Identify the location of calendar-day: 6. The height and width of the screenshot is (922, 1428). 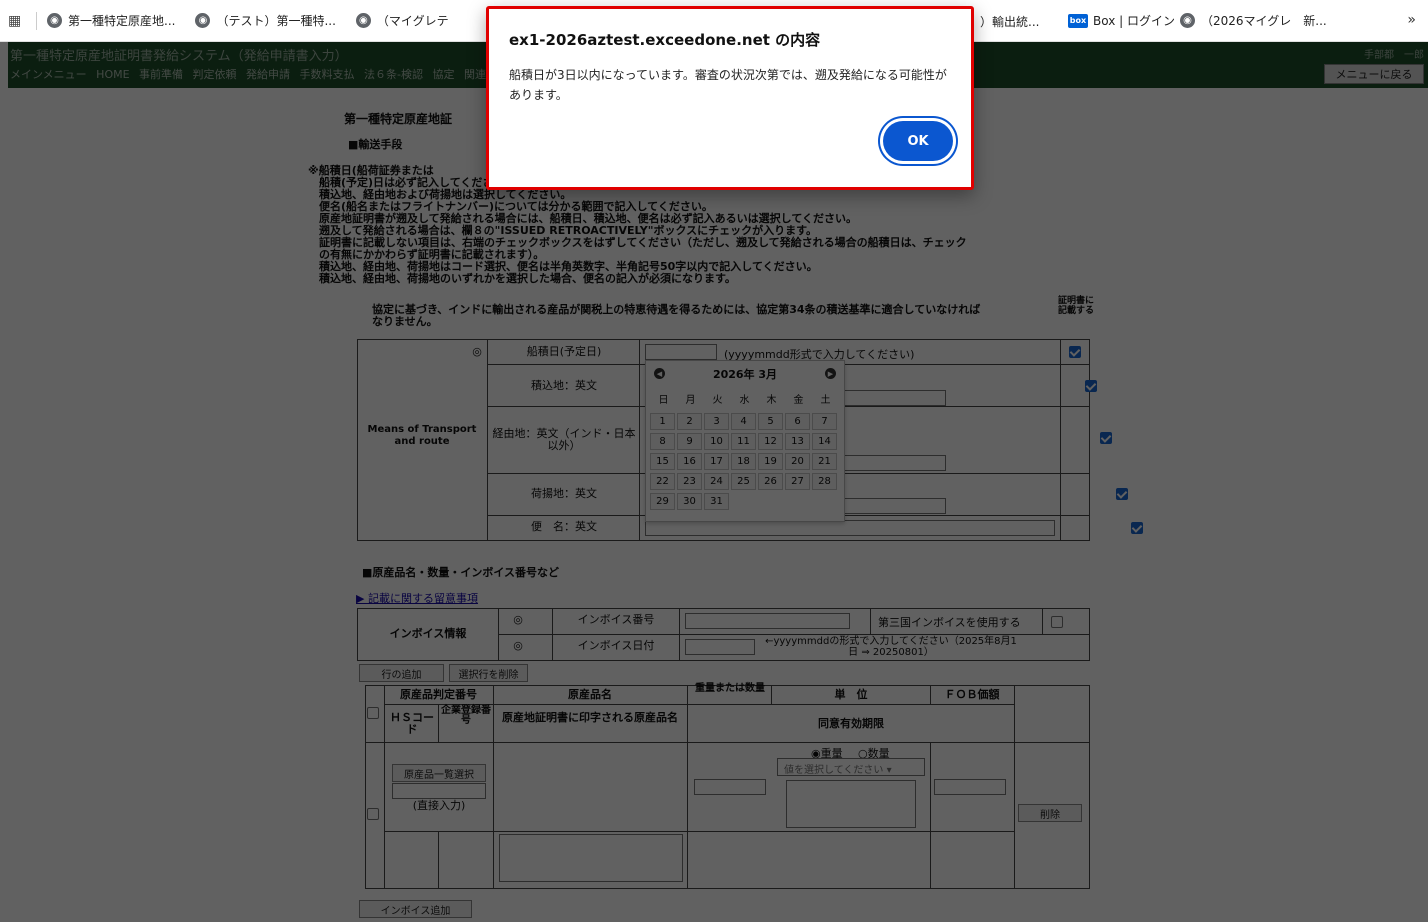
(797, 421).